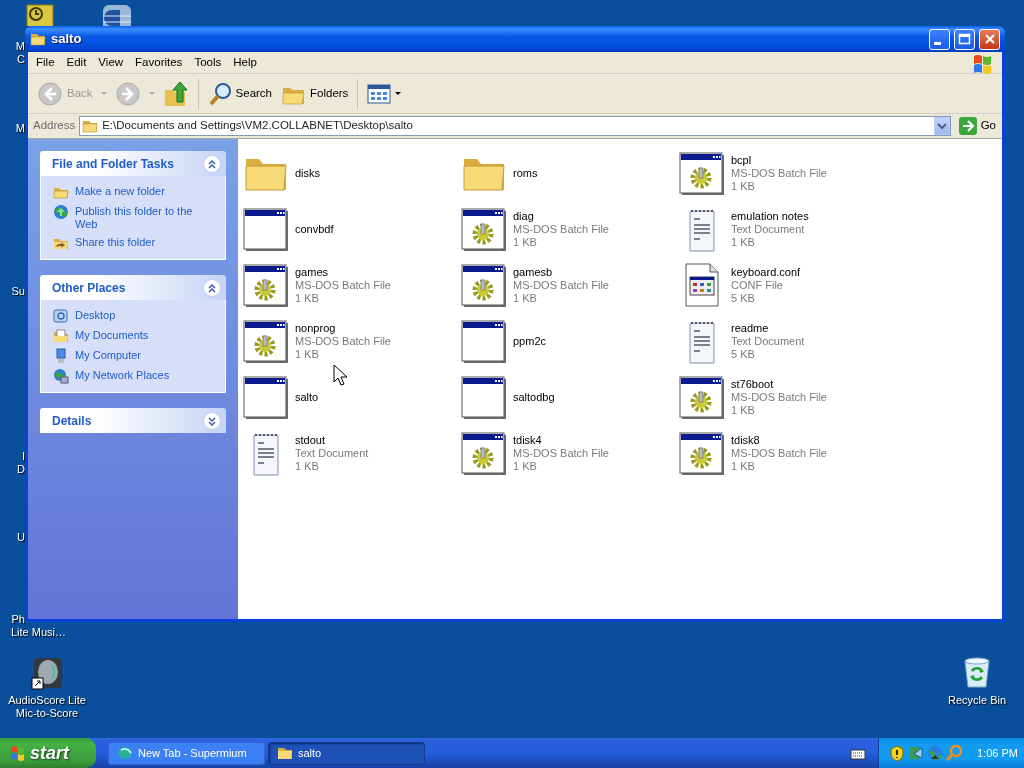  I want to click on file-name: nonprog, so click(343, 328).